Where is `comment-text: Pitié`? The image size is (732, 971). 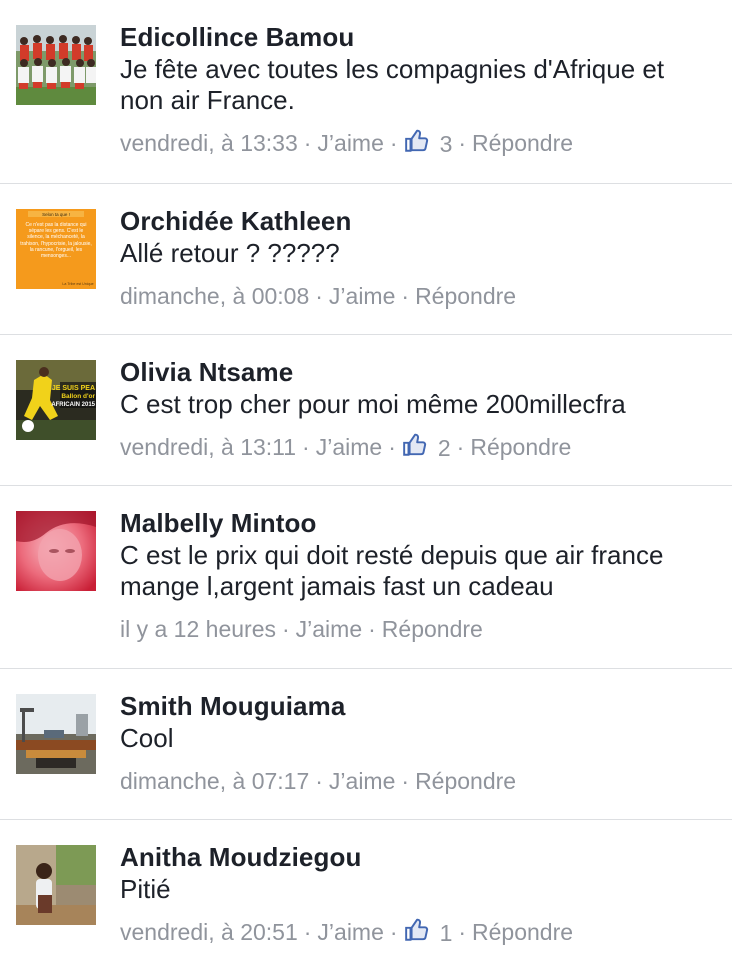
comment-text: Pitié is located at coordinates (145, 889).